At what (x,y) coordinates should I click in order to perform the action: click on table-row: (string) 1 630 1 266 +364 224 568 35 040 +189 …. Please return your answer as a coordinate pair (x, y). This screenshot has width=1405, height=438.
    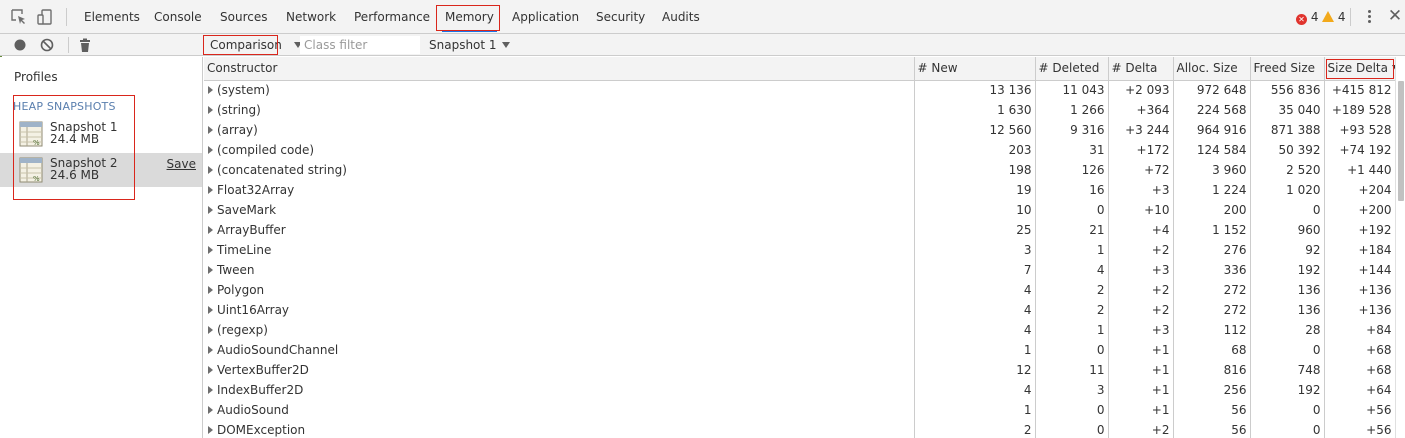
    Looking at the image, I should click on (799, 110).